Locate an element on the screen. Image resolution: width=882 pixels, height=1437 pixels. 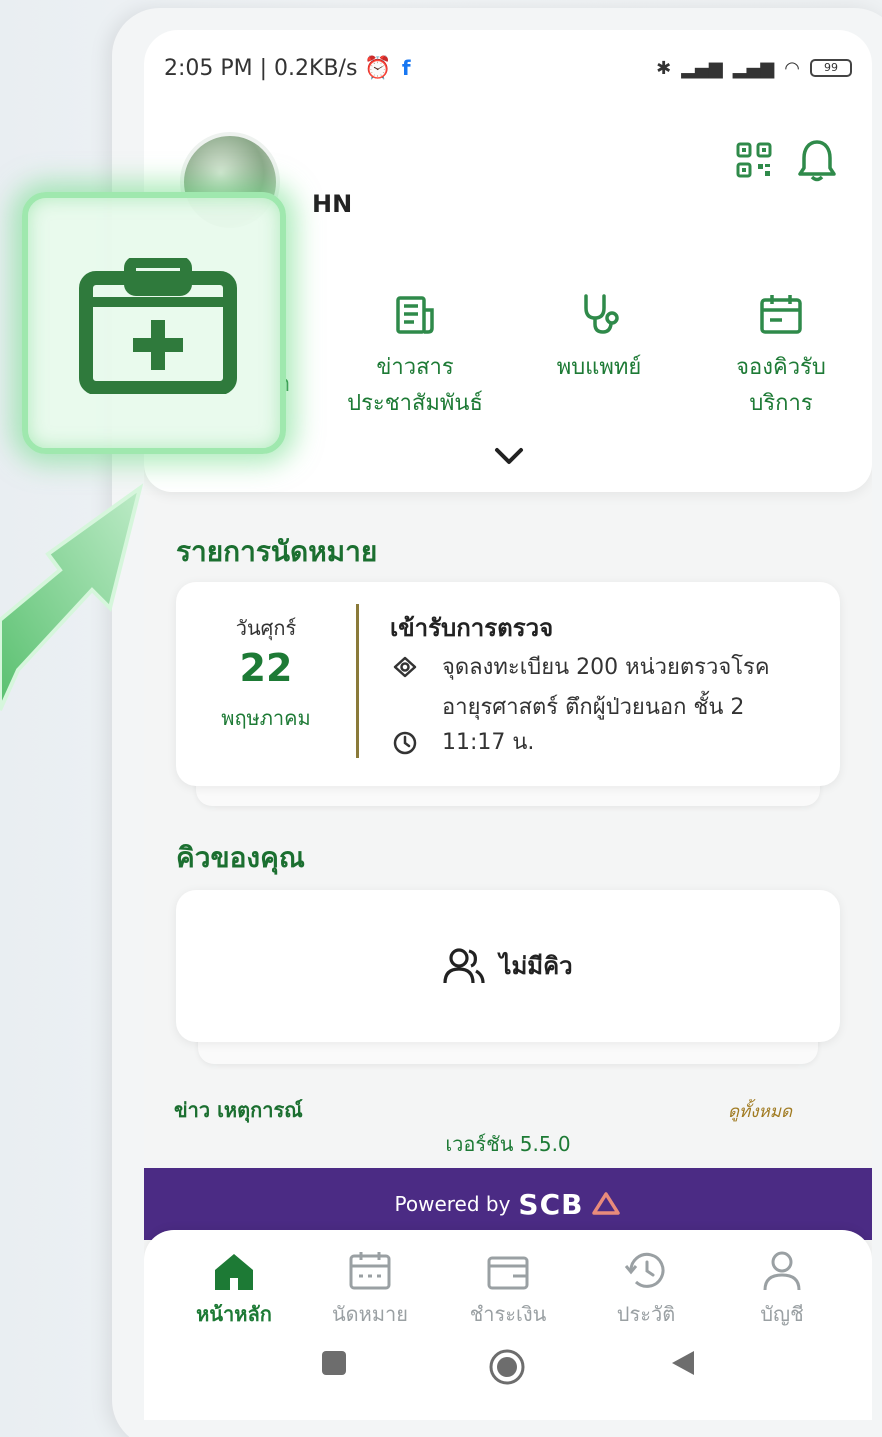
queue-empty: ไม่มีคิว is located at coordinates (508, 965).